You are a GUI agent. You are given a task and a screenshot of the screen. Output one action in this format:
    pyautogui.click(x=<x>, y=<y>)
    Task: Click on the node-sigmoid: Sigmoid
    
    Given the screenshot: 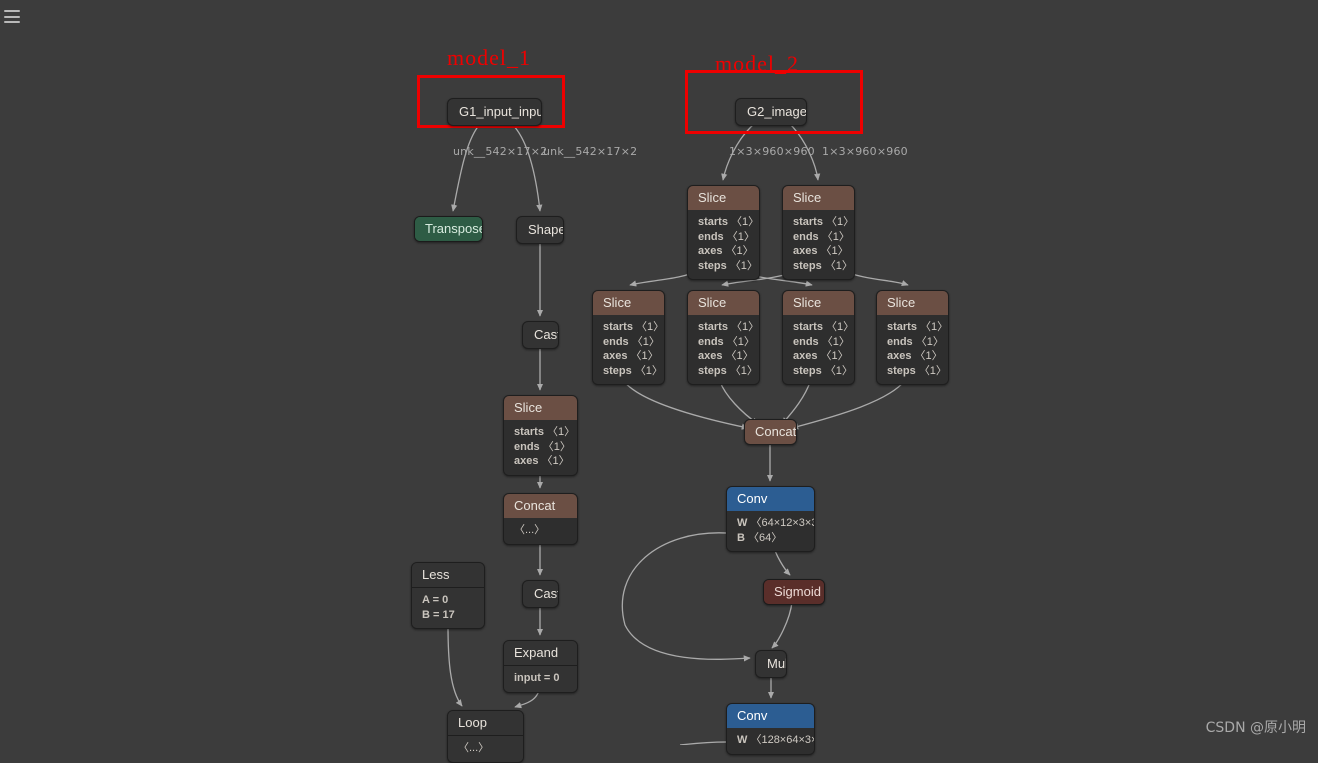 What is the action you would take?
    pyautogui.click(x=794, y=592)
    